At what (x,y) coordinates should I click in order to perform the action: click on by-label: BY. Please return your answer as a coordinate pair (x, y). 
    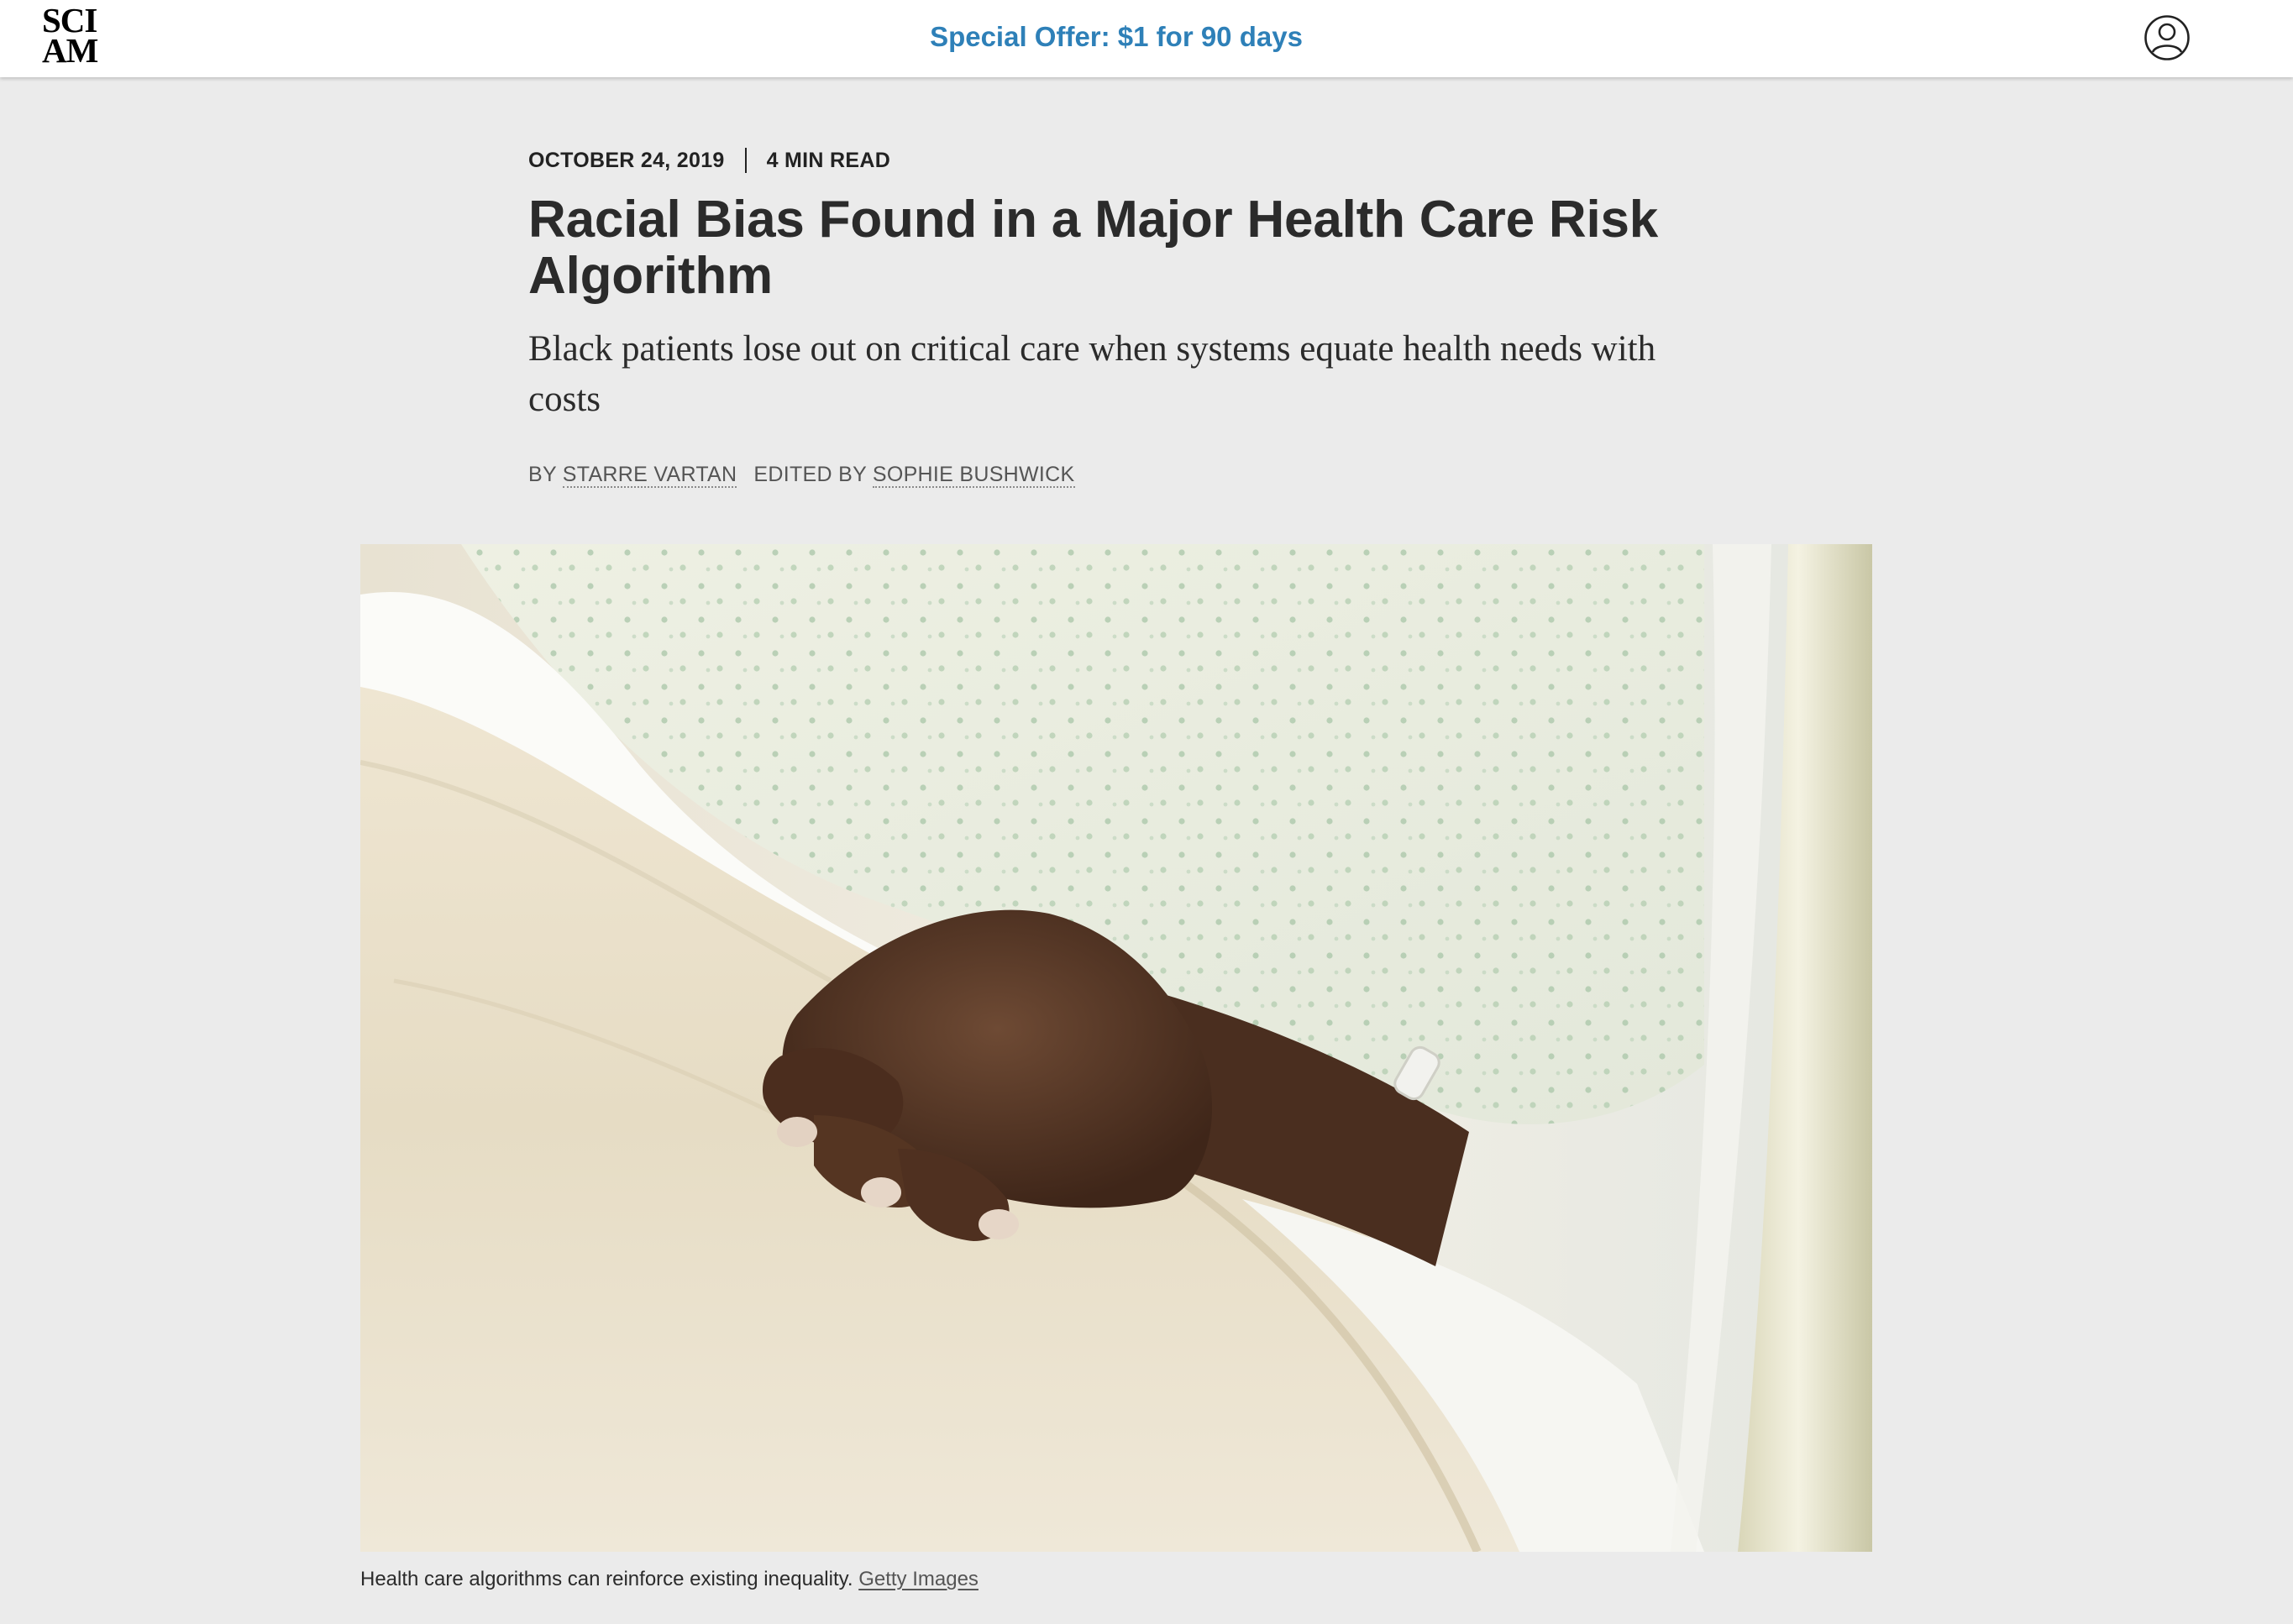
    Looking at the image, I should click on (542, 475).